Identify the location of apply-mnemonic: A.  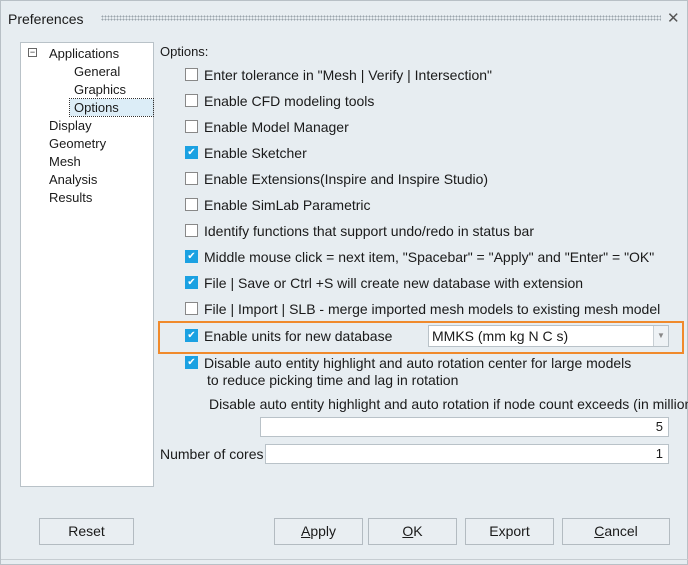
(305, 531).